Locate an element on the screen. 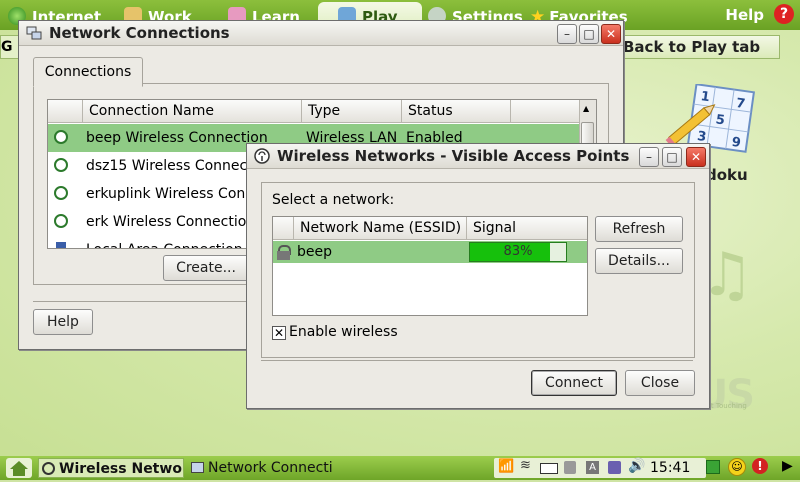 The image size is (800, 482). chevron-right-icon: ▶ is located at coordinates (787, 466).